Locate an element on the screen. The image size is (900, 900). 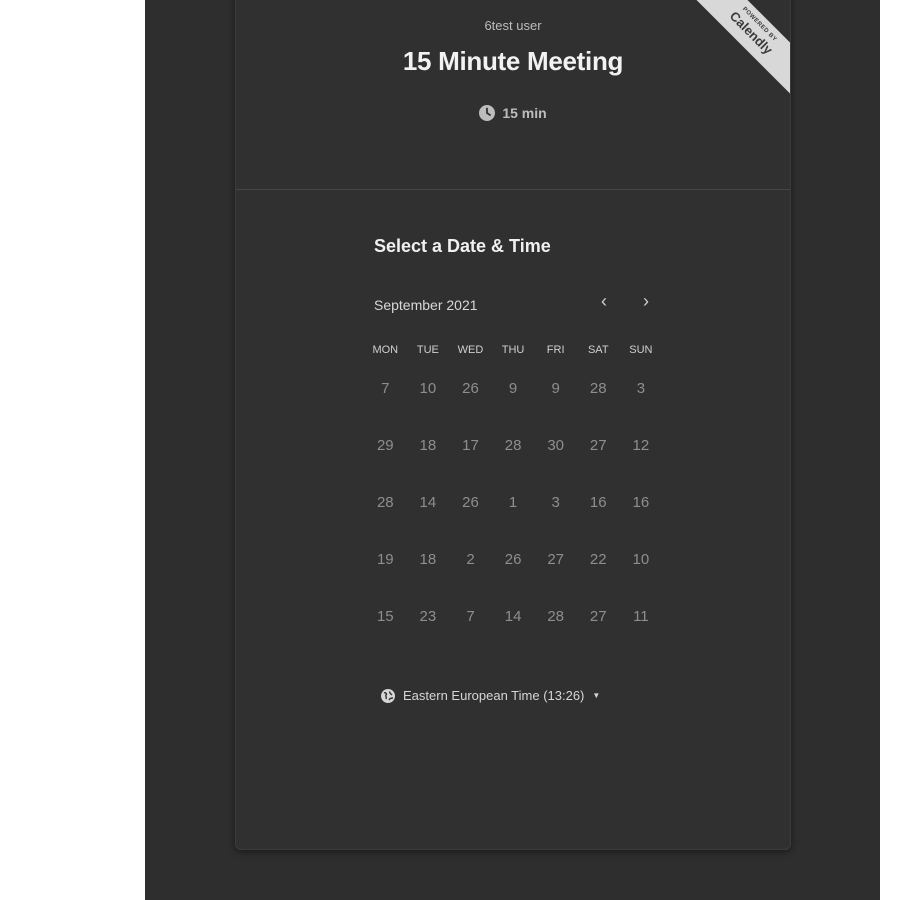
weekday-label: MON is located at coordinates (385, 350).